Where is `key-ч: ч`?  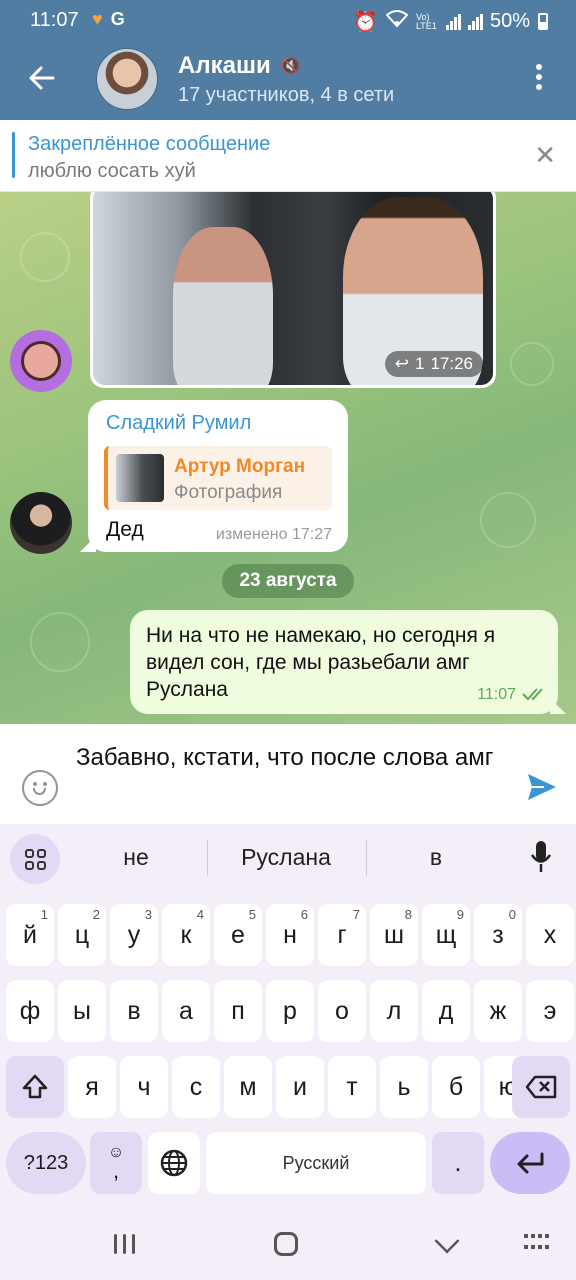
key-ч: ч is located at coordinates (144, 1087).